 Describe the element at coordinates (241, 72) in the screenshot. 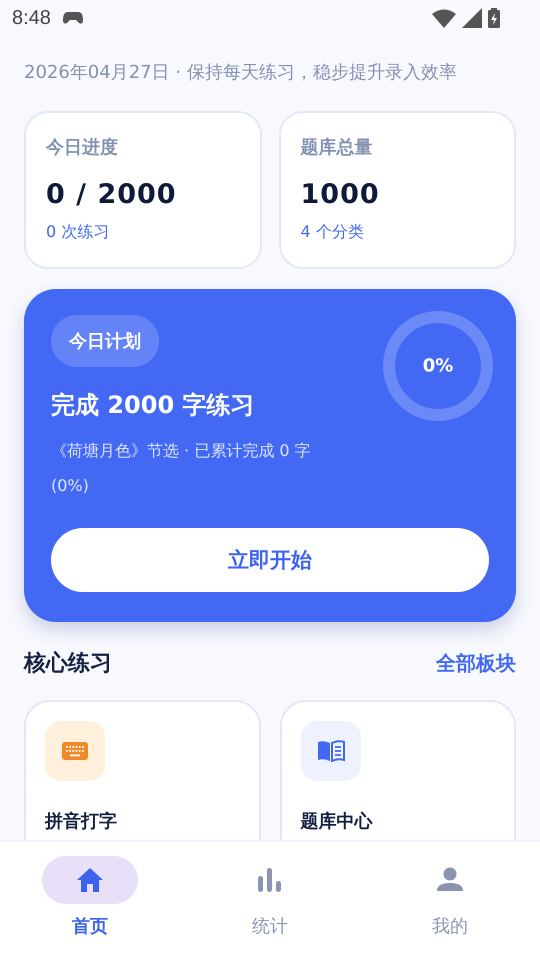

I see `date-subtitle: 2026年04月27日 · 保持每天练习，稳步提升录入效率` at that location.